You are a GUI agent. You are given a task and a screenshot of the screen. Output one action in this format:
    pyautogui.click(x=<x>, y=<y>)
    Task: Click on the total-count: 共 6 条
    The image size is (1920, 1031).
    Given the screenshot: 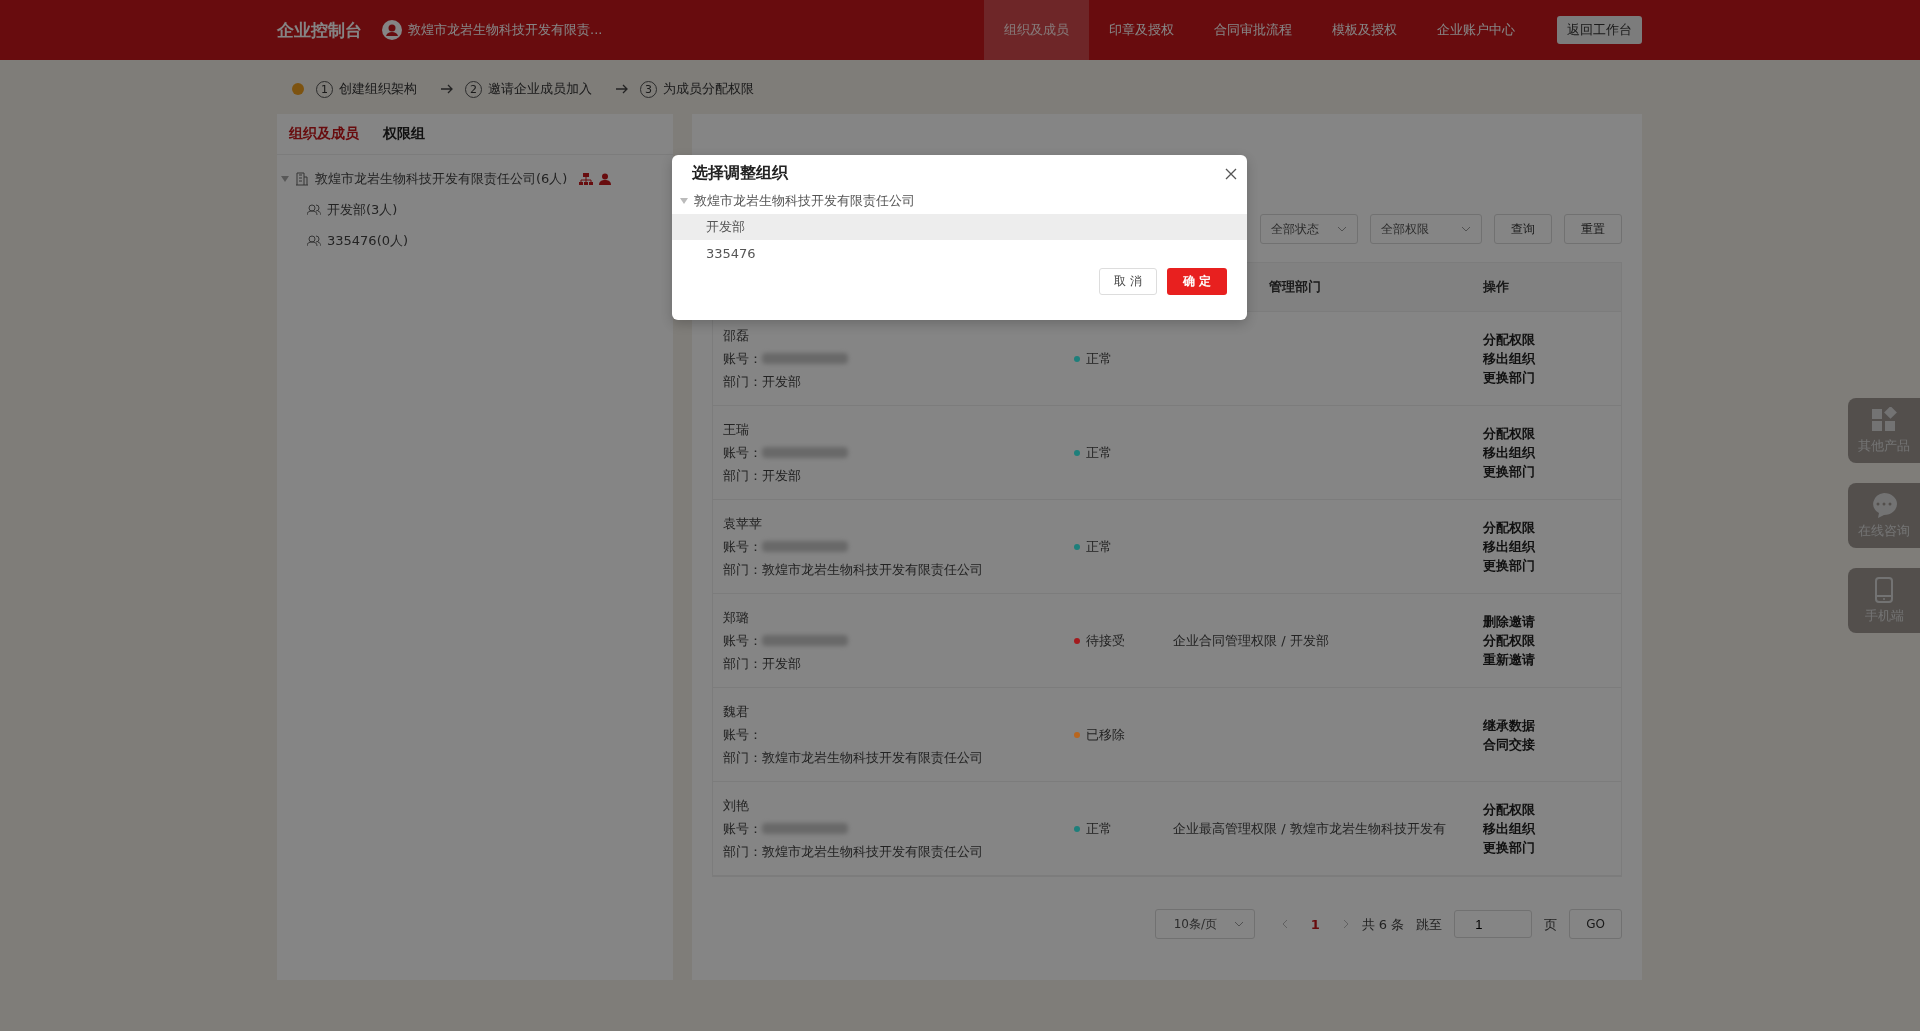 What is the action you would take?
    pyautogui.click(x=1383, y=924)
    